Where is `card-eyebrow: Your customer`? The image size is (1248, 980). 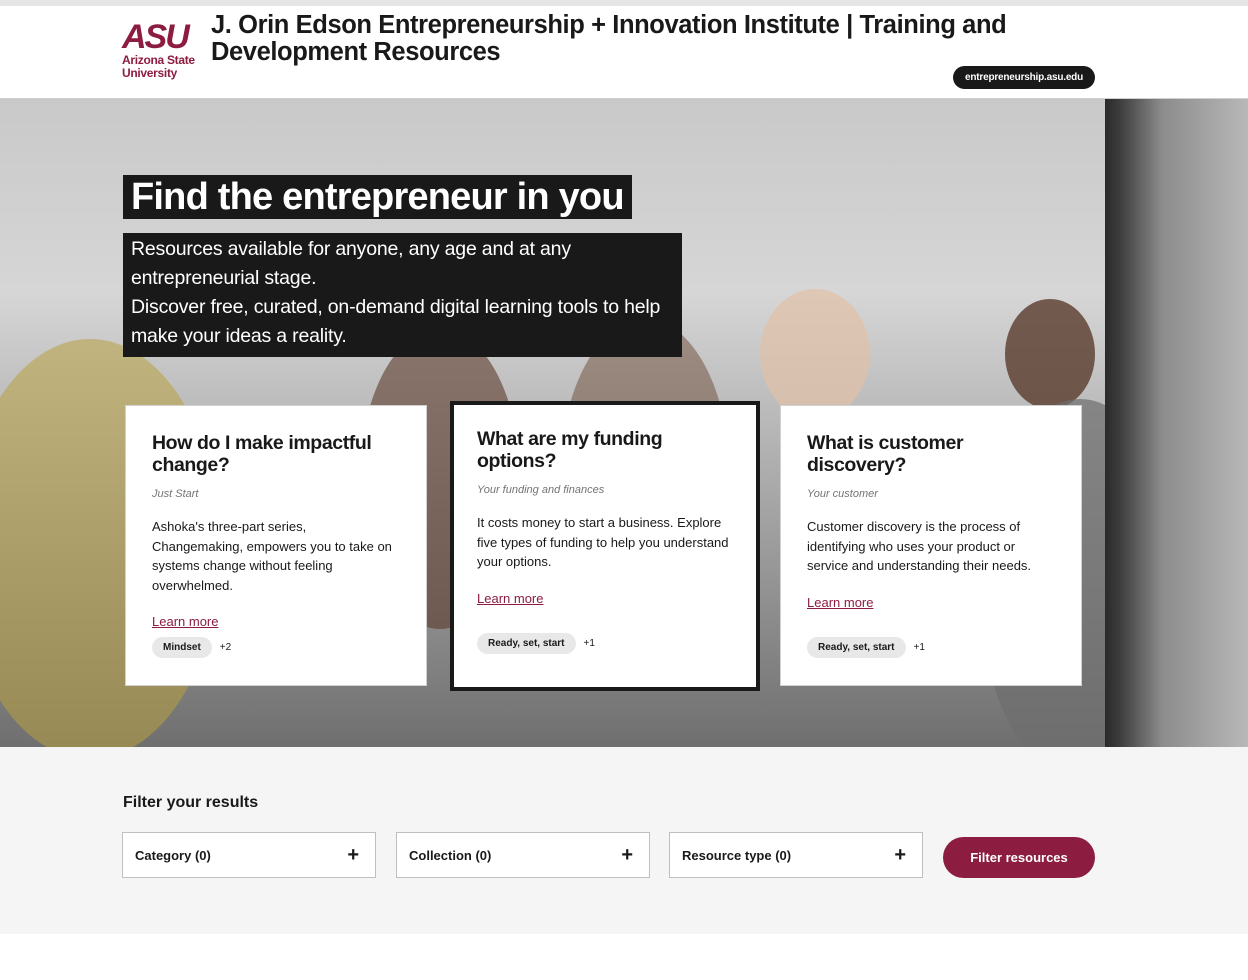
card-eyebrow: Your customer is located at coordinates (842, 494).